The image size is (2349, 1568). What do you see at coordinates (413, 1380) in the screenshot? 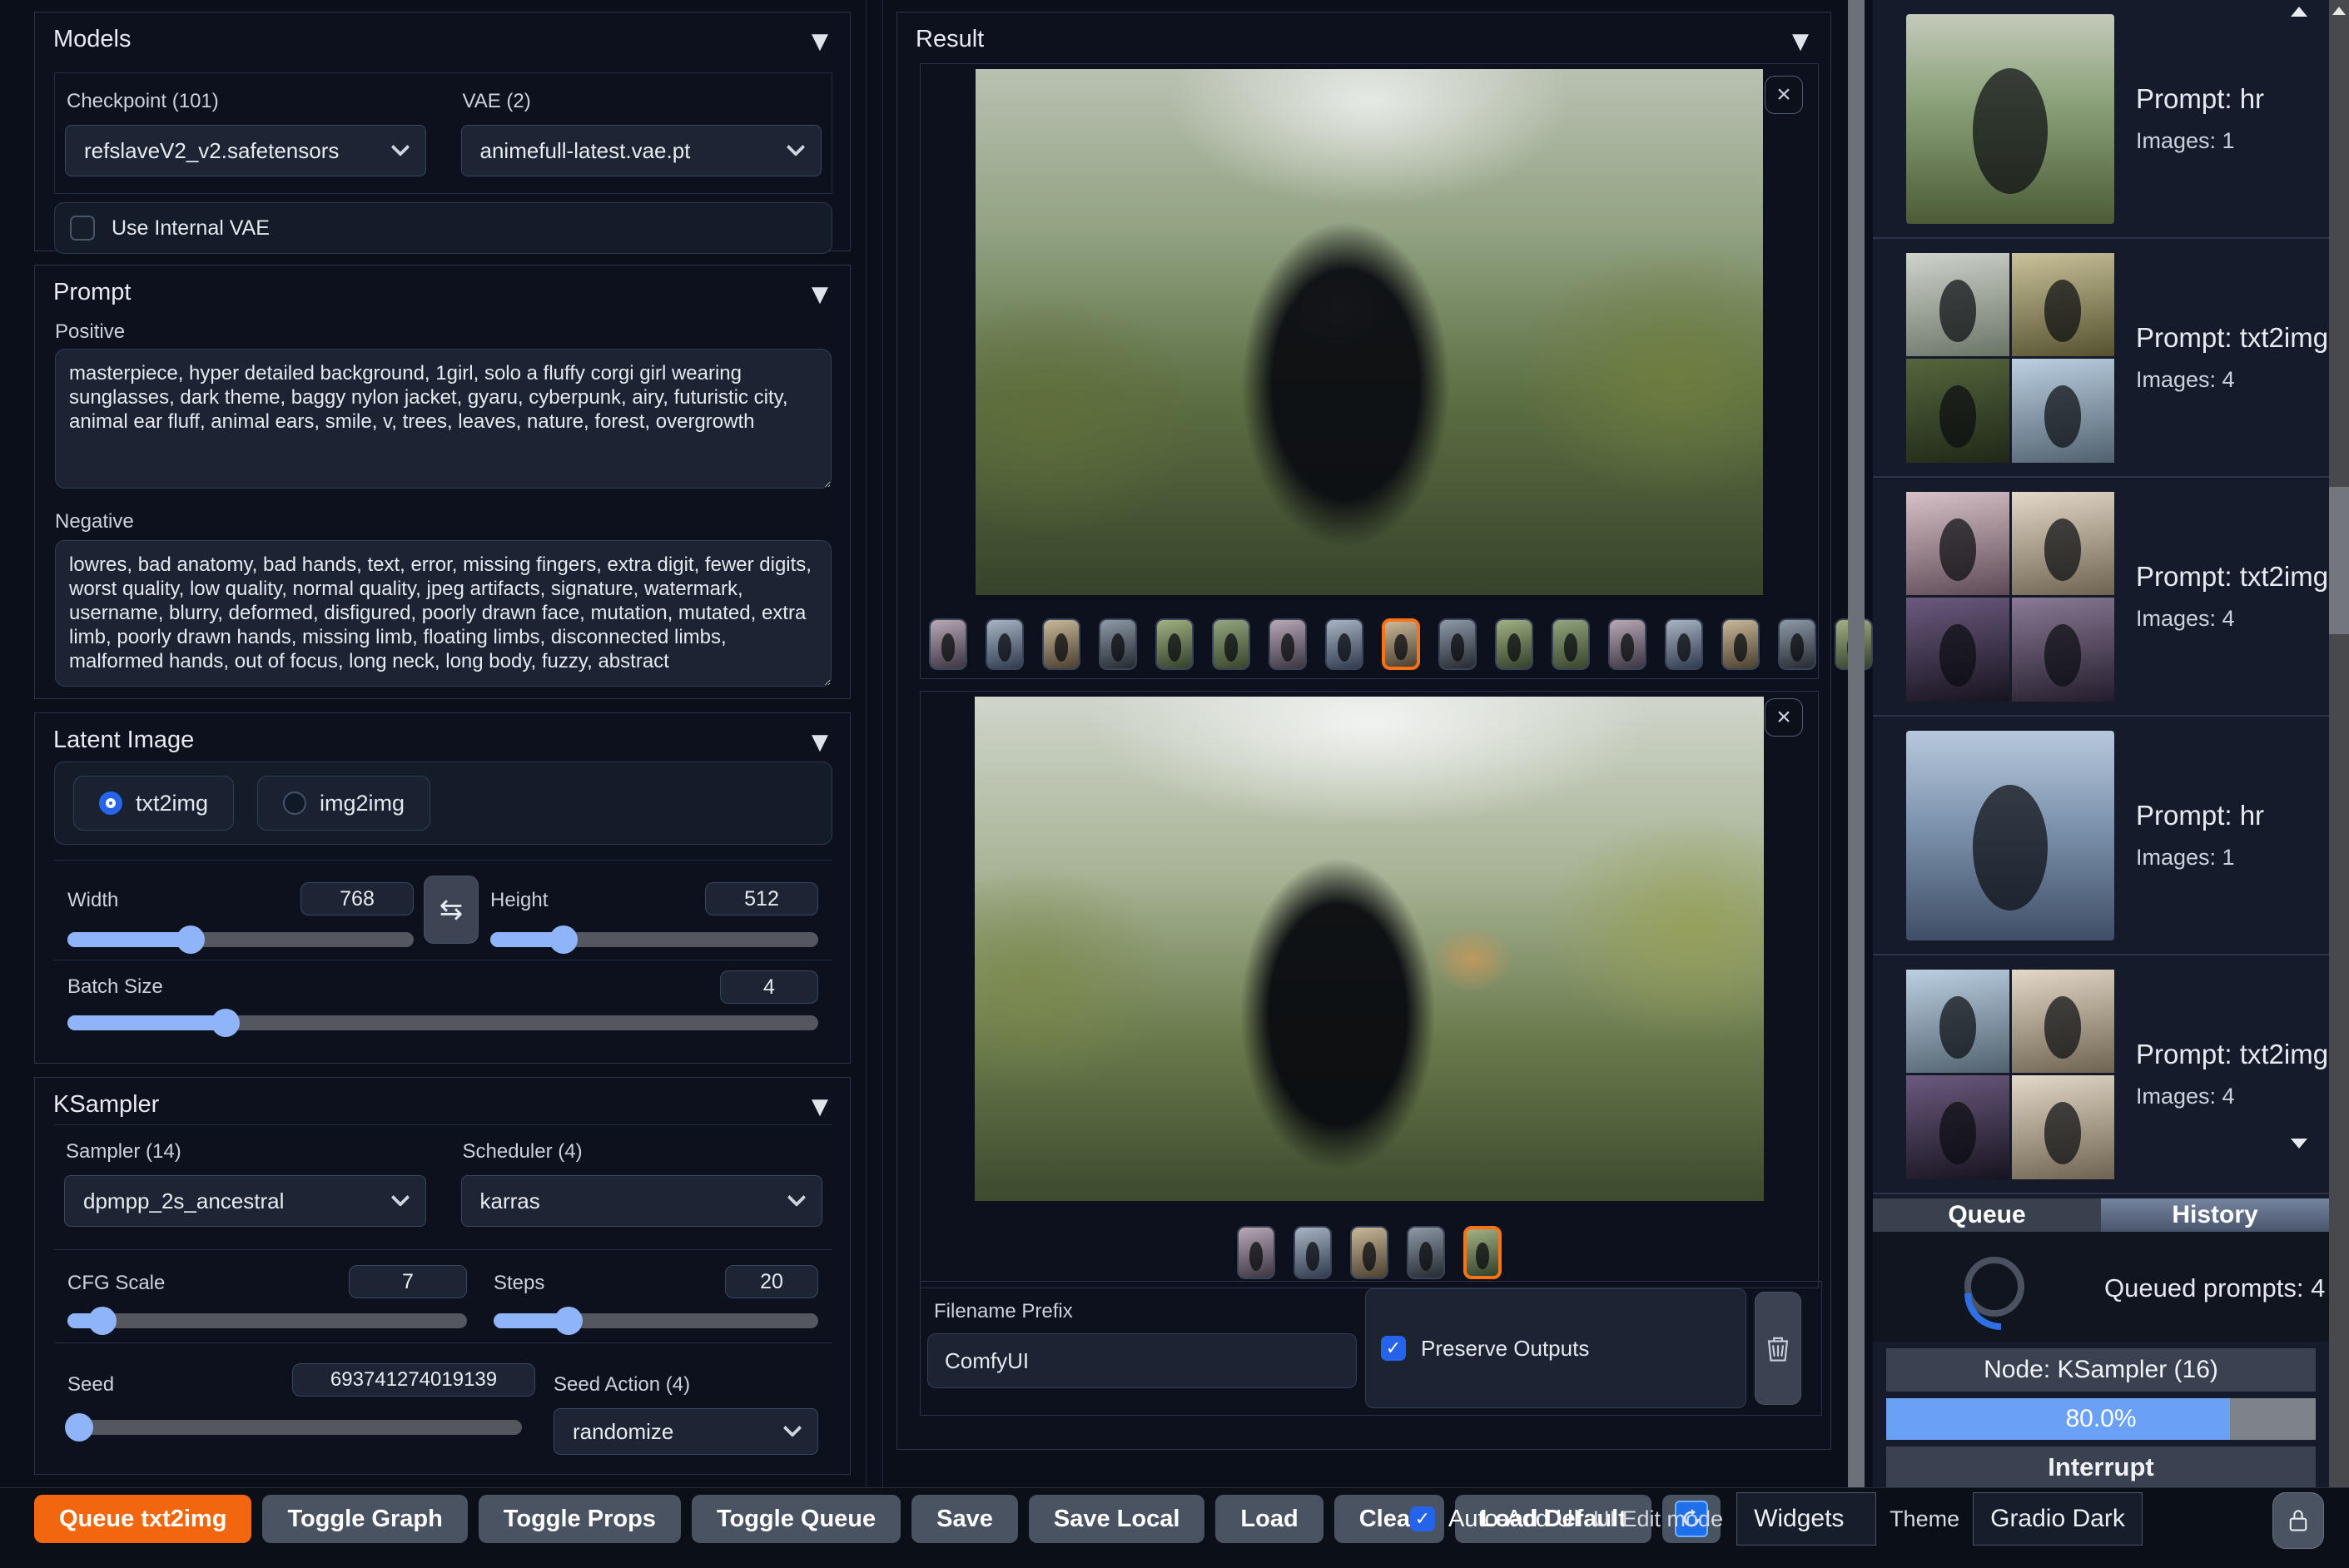
I see `seed-input: 693741274019139` at bounding box center [413, 1380].